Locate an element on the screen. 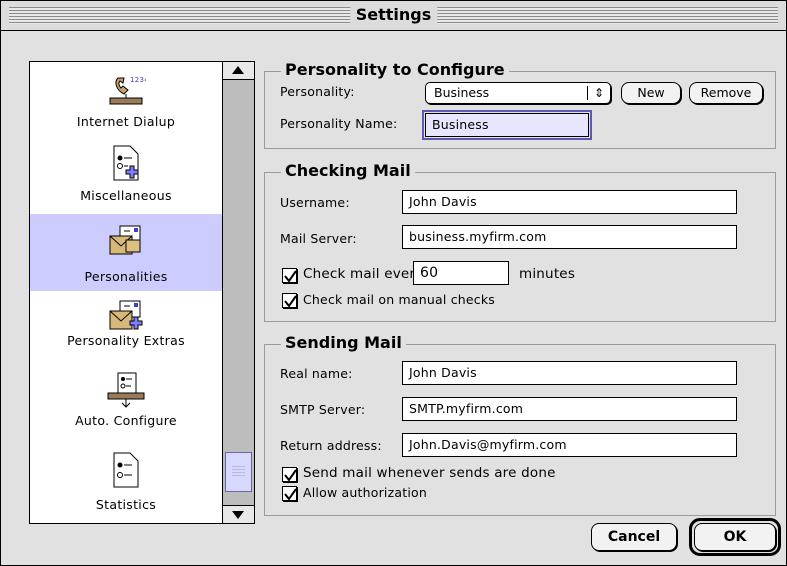  sidebar-scrollbar is located at coordinates (238, 292).